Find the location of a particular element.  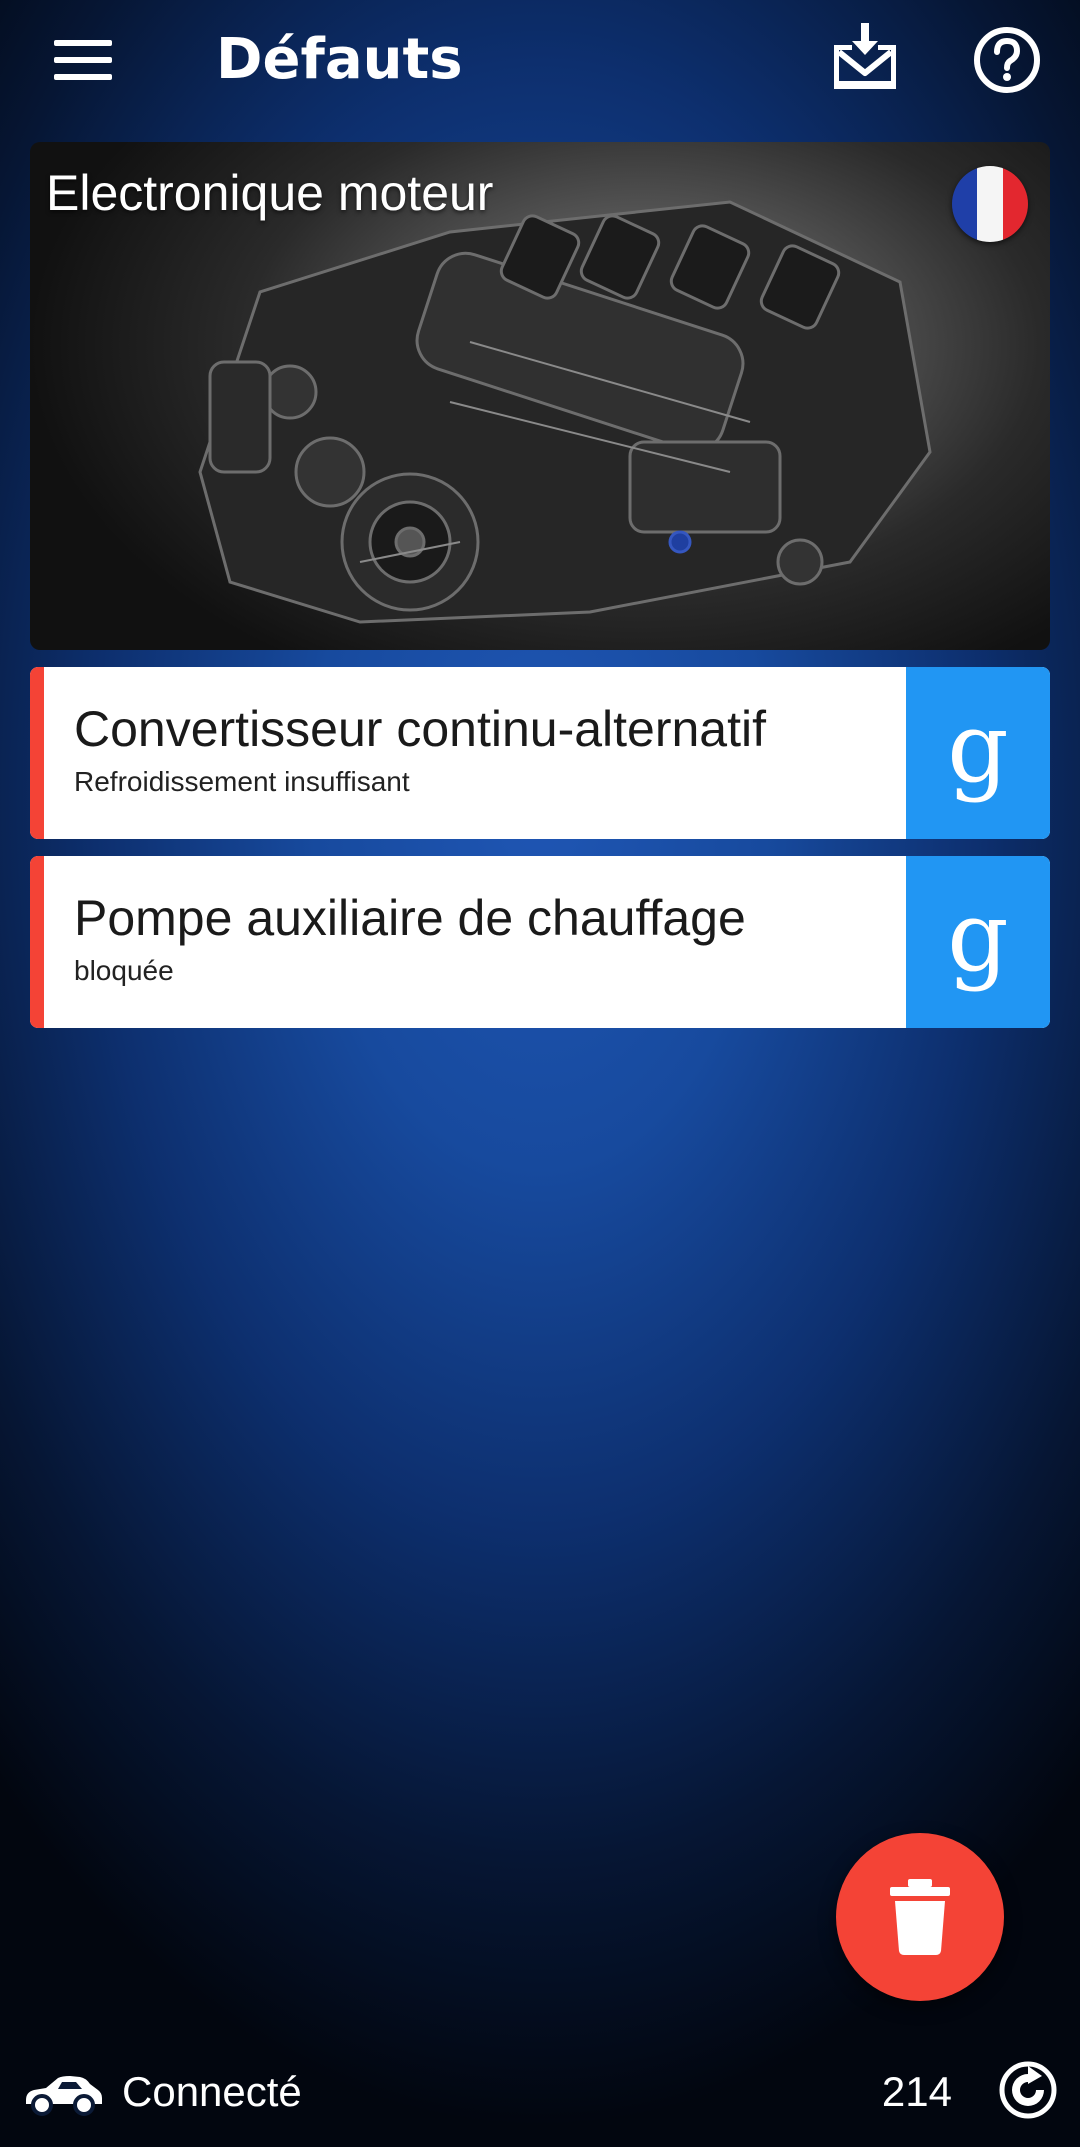

refresh-icon is located at coordinates (1028, 2090).